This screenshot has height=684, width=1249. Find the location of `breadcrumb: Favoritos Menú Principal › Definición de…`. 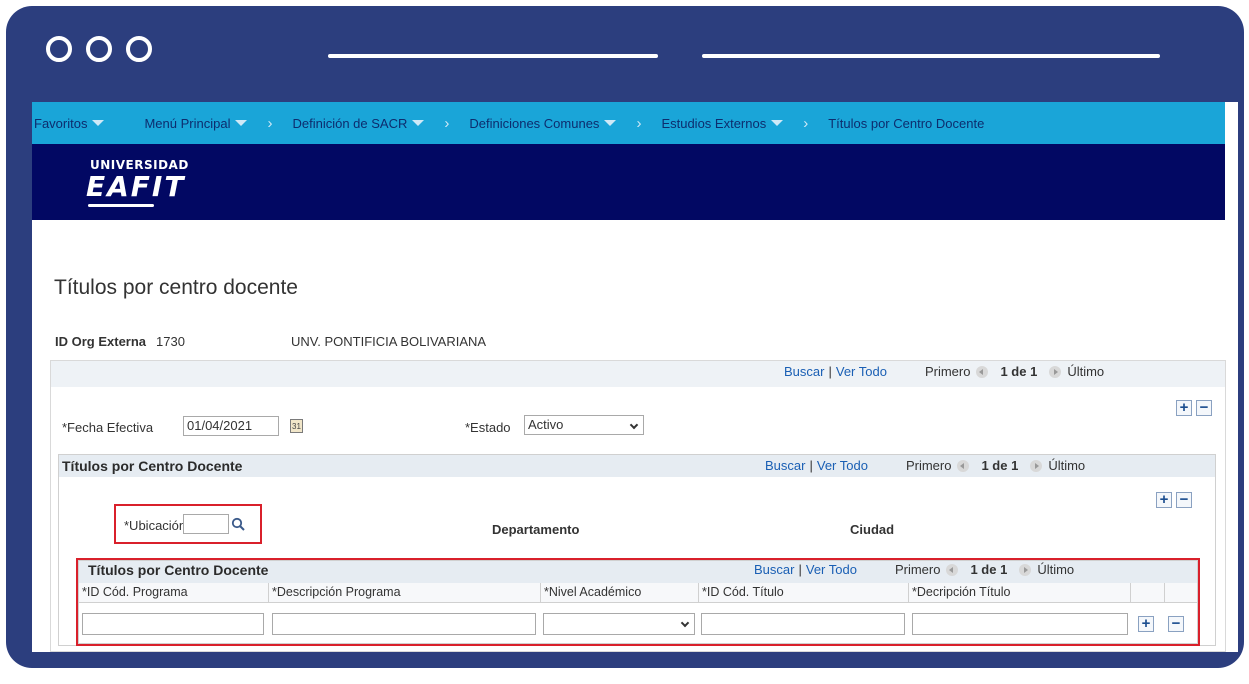

breadcrumb: Favoritos Menú Principal › Definición de… is located at coordinates (628, 123).